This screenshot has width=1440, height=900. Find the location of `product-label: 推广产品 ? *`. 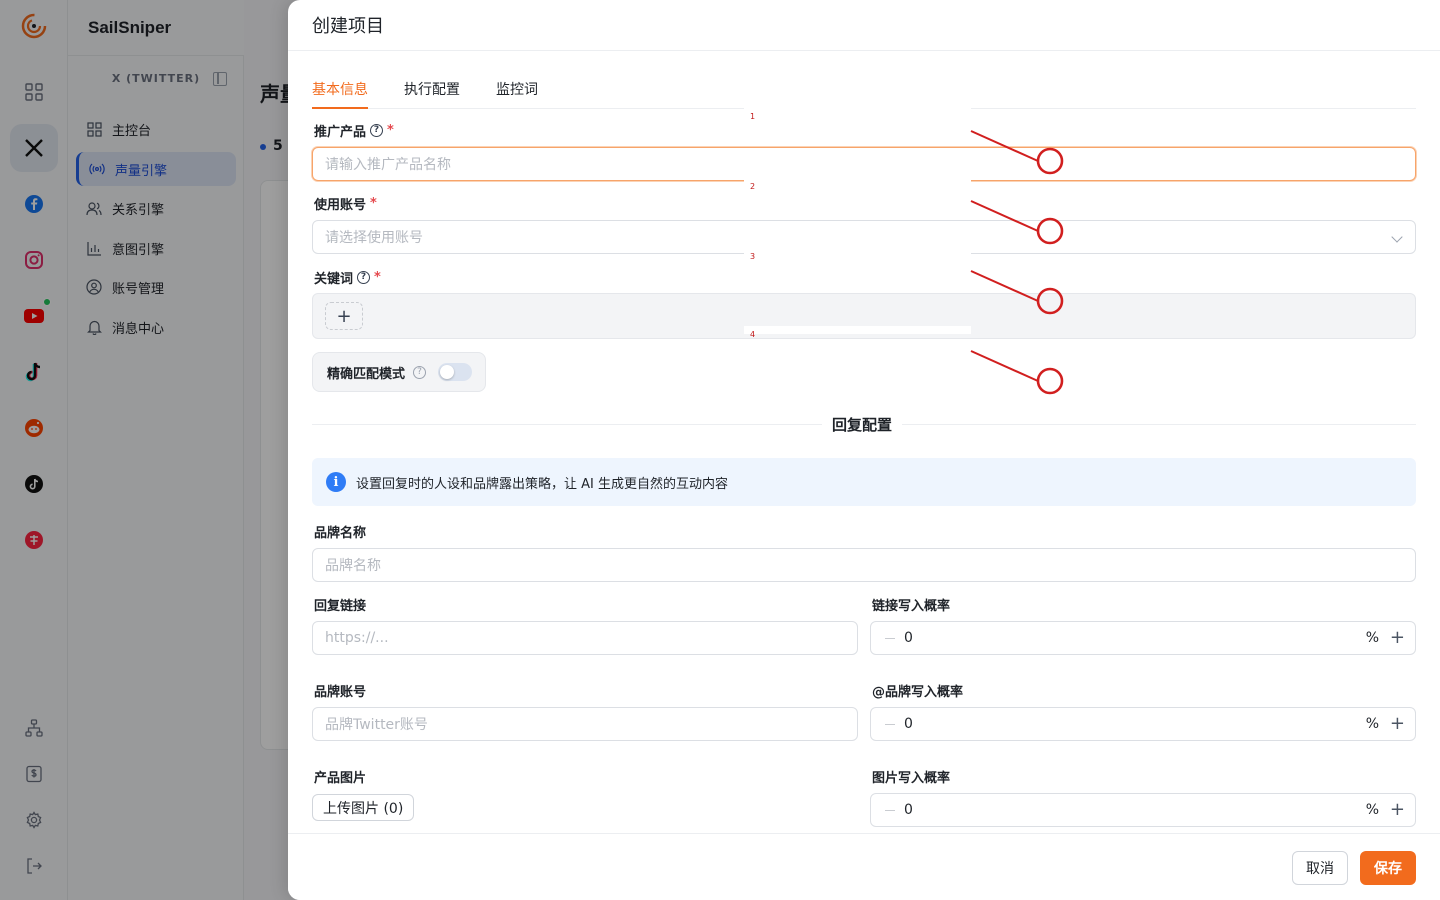

product-label: 推广产品 ? * is located at coordinates (354, 130).